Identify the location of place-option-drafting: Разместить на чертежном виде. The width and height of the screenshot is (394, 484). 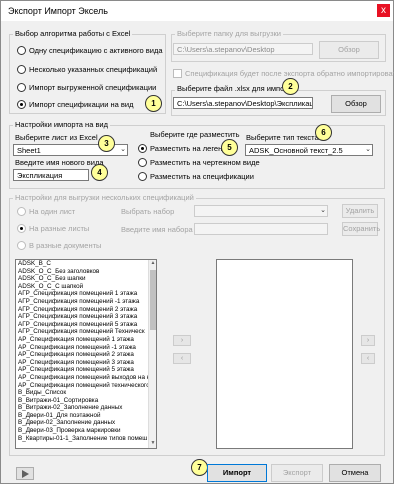
(199, 162).